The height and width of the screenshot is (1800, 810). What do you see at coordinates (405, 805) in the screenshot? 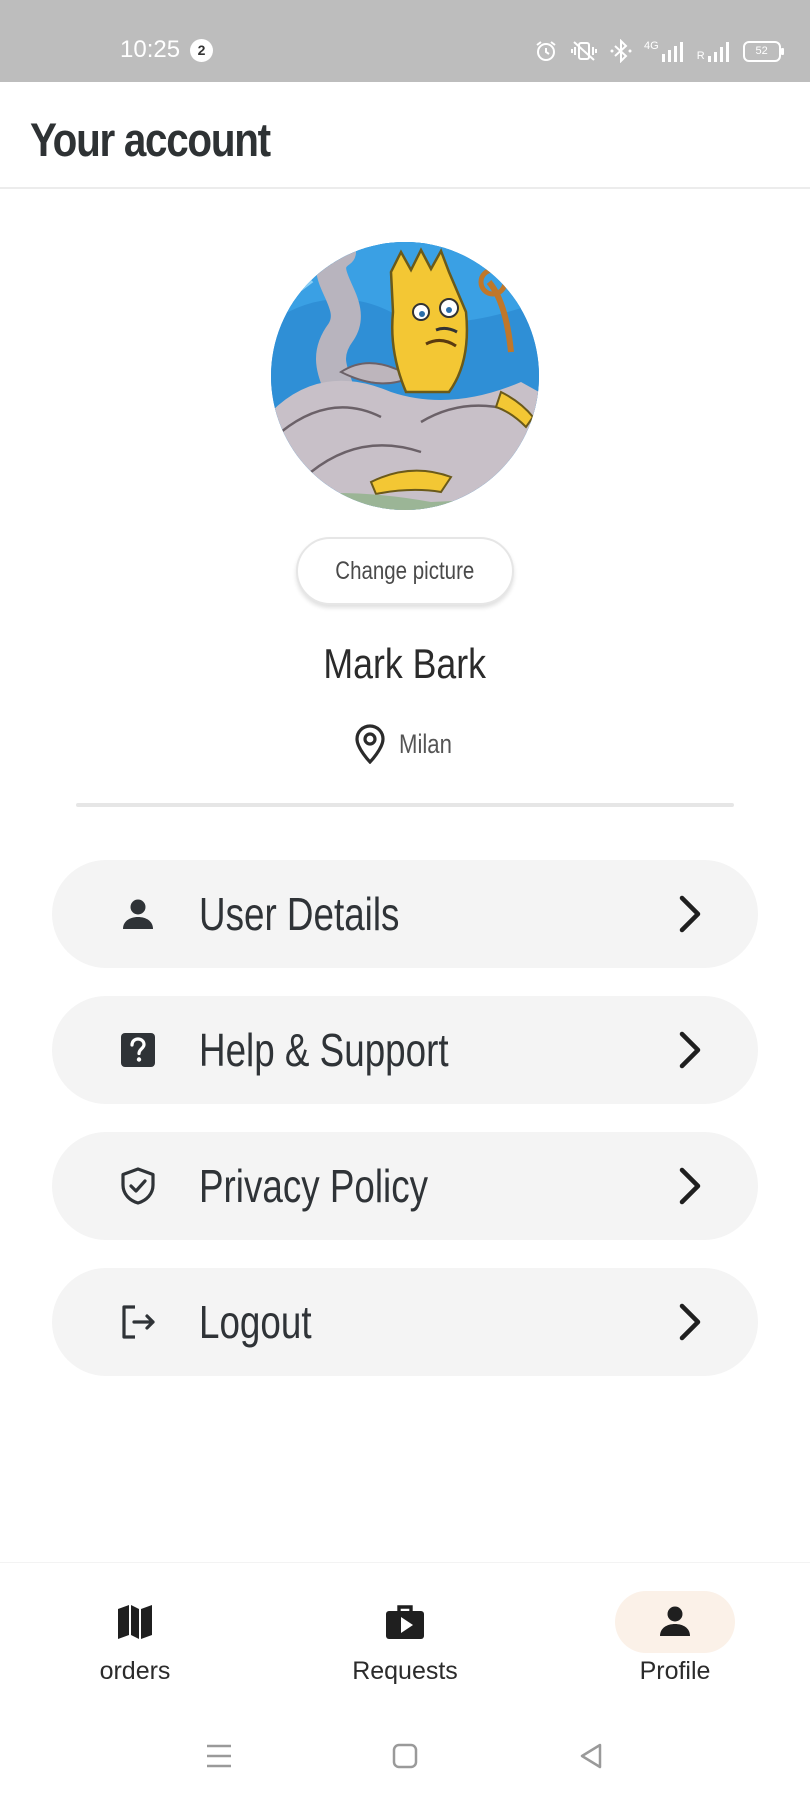
I see `section-divider` at bounding box center [405, 805].